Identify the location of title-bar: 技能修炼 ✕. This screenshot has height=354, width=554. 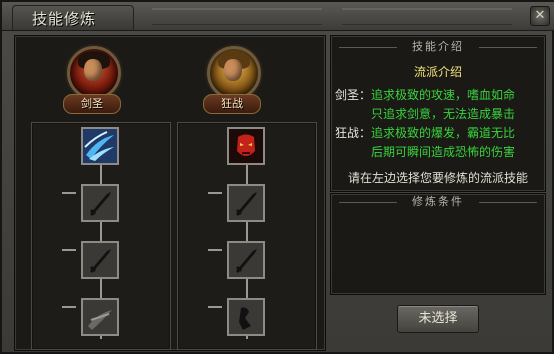
(278, 16).